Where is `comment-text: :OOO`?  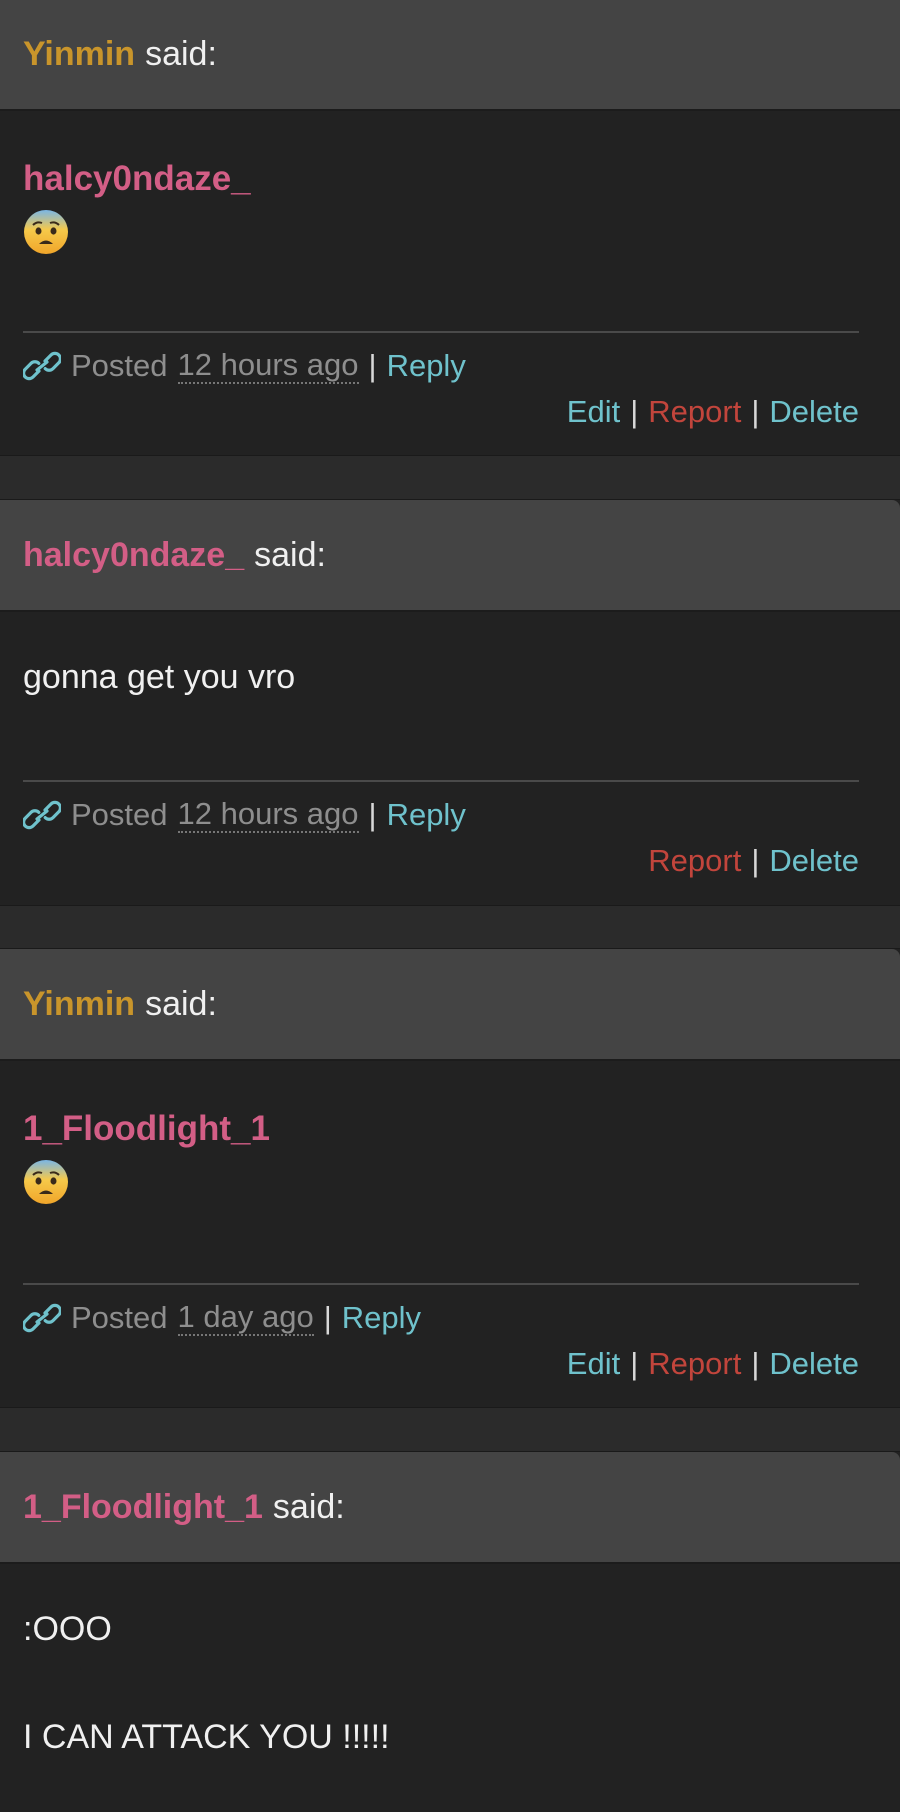 comment-text: :OOO is located at coordinates (67, 1629).